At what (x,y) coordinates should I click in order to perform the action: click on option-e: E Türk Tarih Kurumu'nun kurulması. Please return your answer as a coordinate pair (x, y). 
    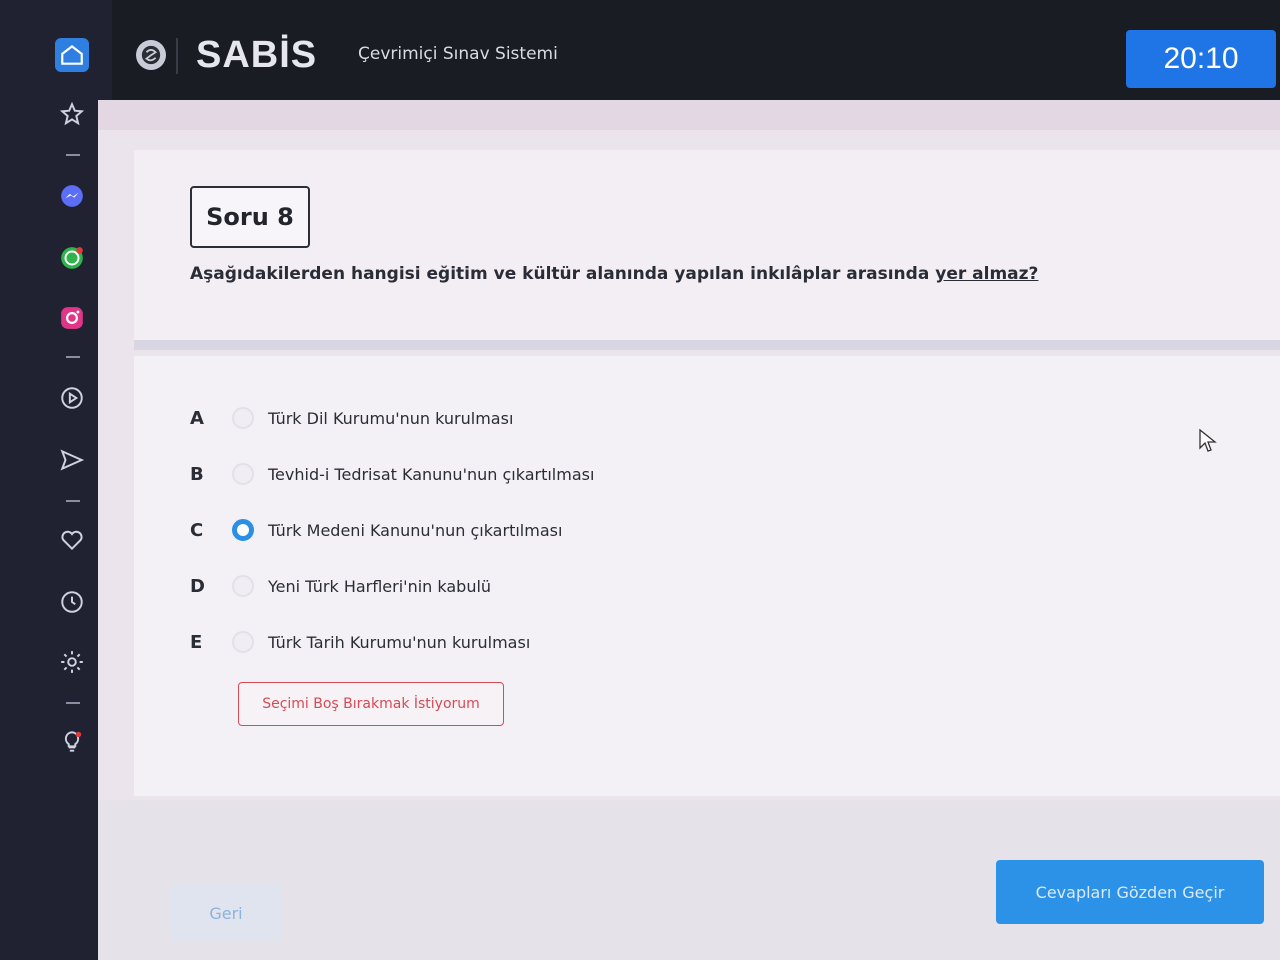
    Looking at the image, I should click on (360, 642).